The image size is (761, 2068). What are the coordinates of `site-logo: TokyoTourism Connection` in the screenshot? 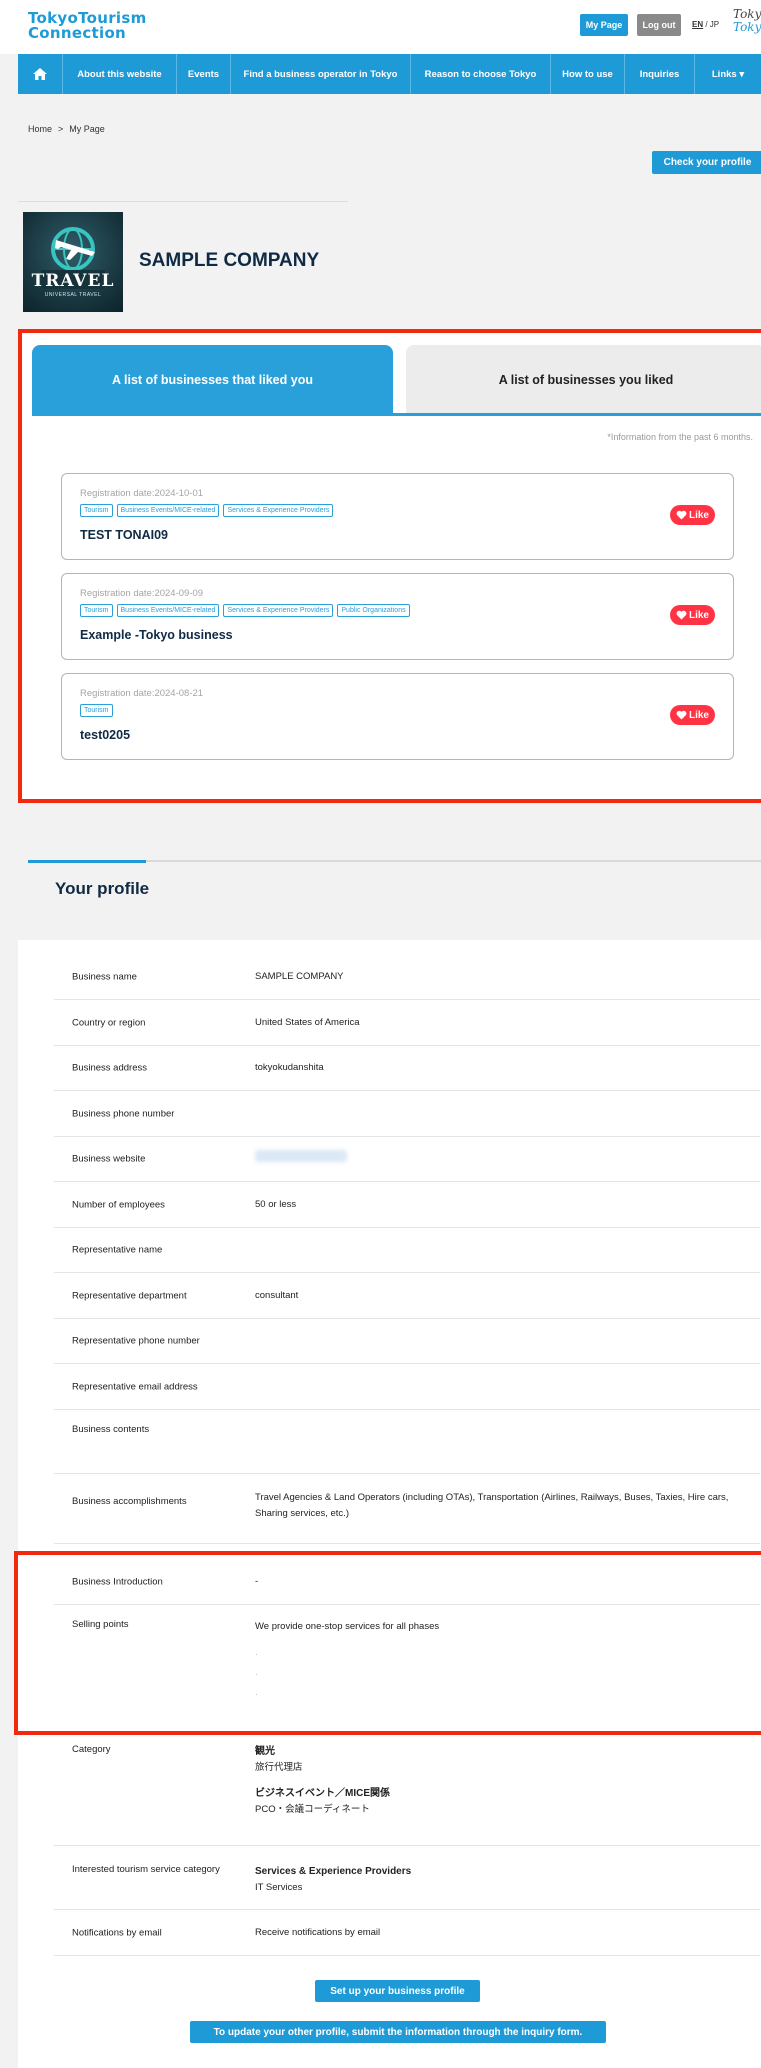 It's located at (87, 26).